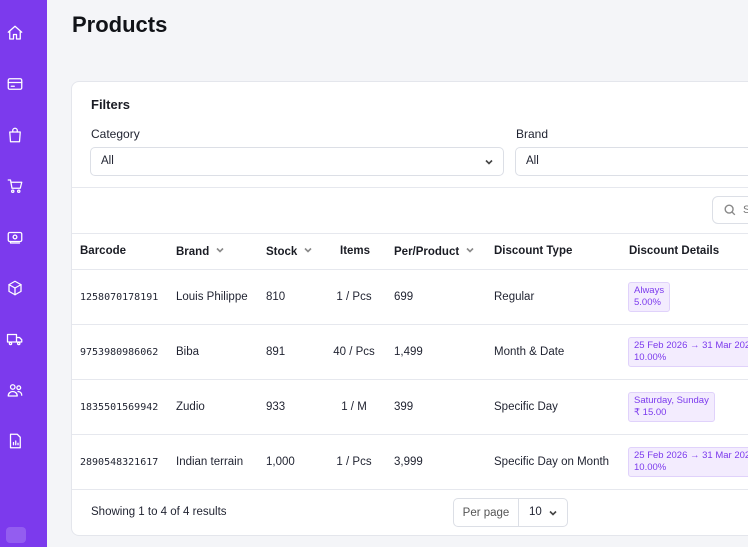 This screenshot has width=748, height=547. I want to click on truck-icon, so click(15, 339).